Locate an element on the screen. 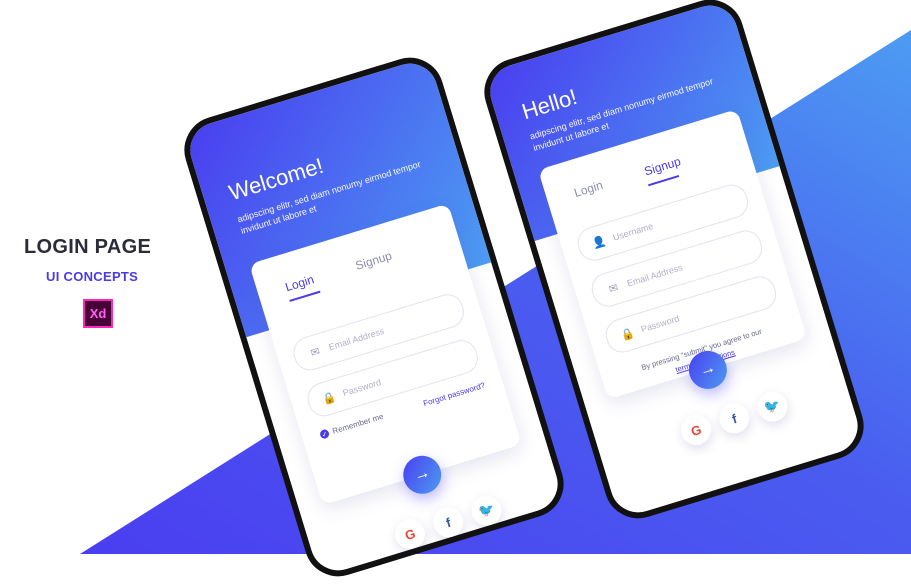 The width and height of the screenshot is (911, 585). remember-me-label: Remember me is located at coordinates (358, 423).